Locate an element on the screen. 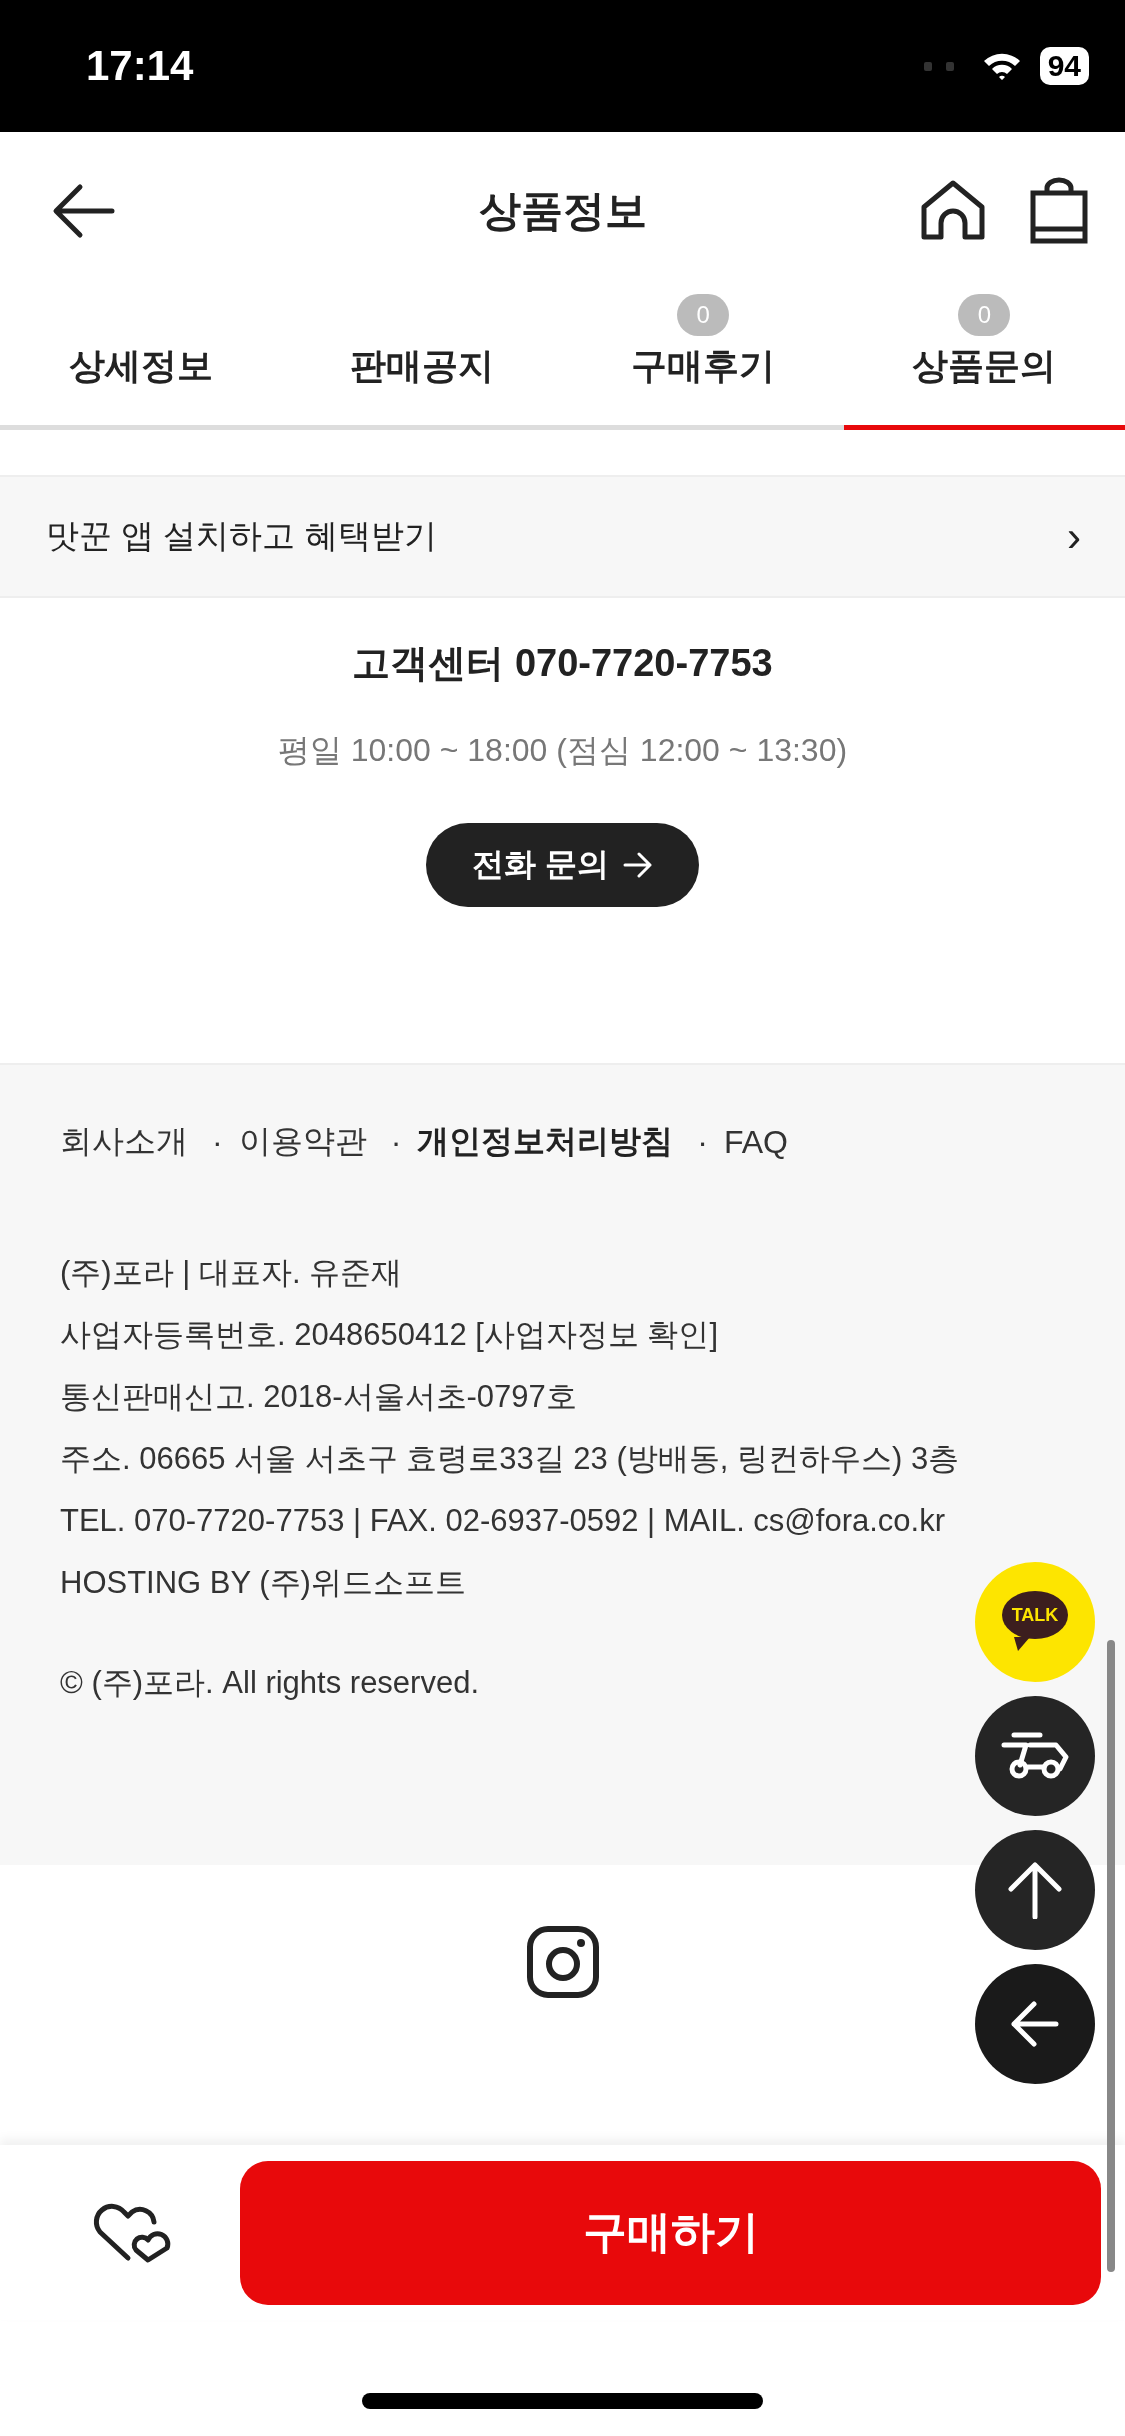 The height and width of the screenshot is (2436, 1125). up-arrow-icon is located at coordinates (1035, 1890).